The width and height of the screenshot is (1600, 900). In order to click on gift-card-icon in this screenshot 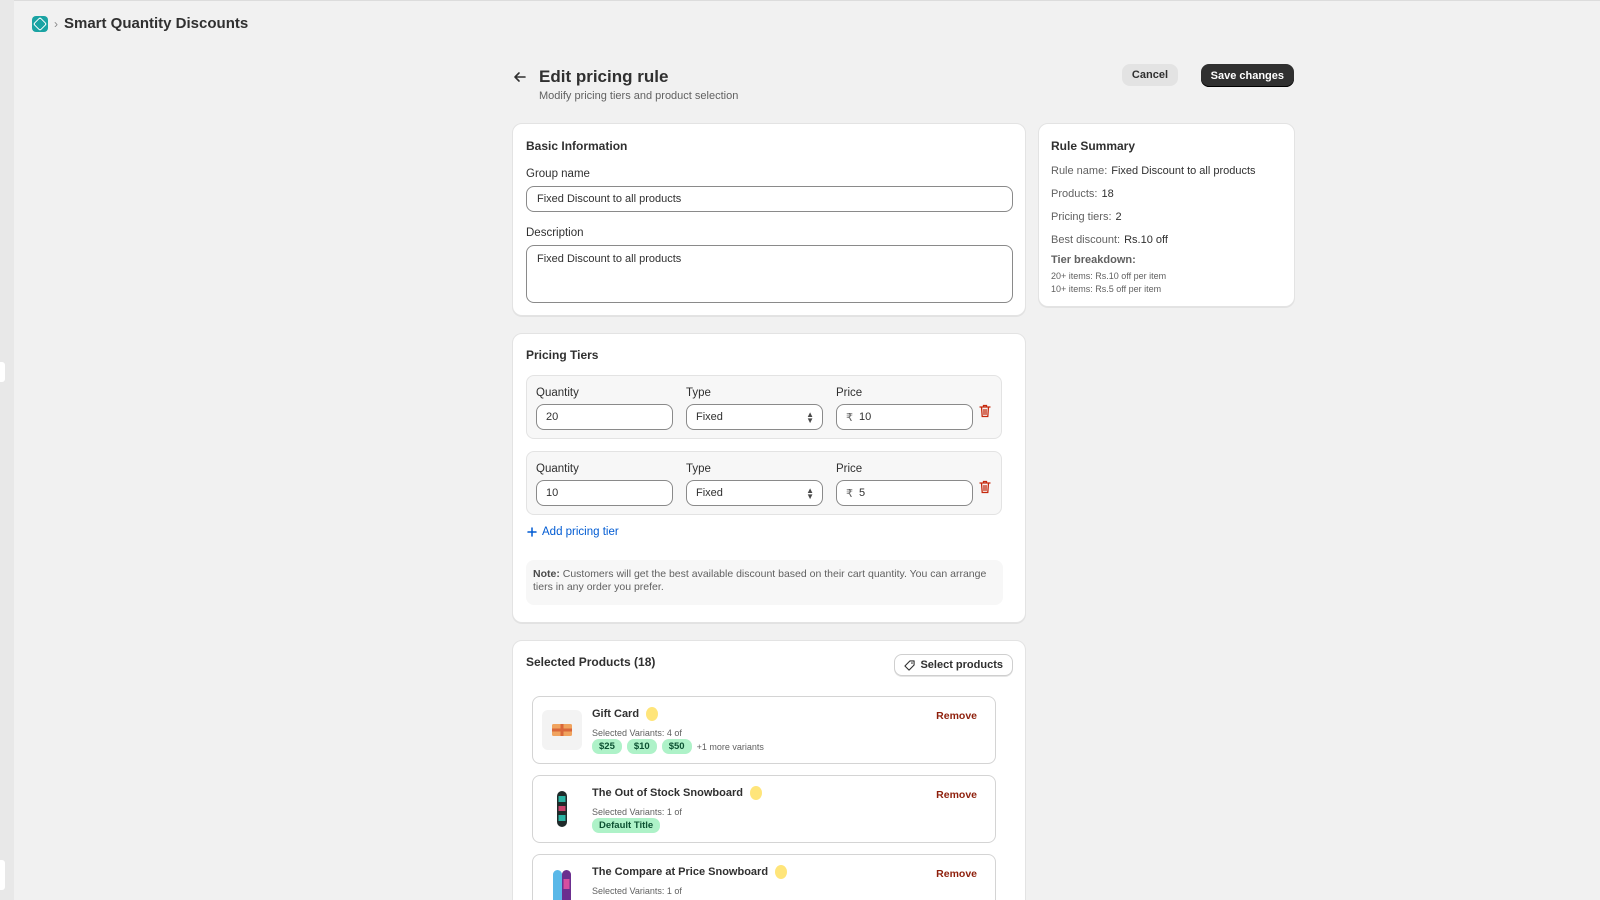, I will do `click(562, 730)`.